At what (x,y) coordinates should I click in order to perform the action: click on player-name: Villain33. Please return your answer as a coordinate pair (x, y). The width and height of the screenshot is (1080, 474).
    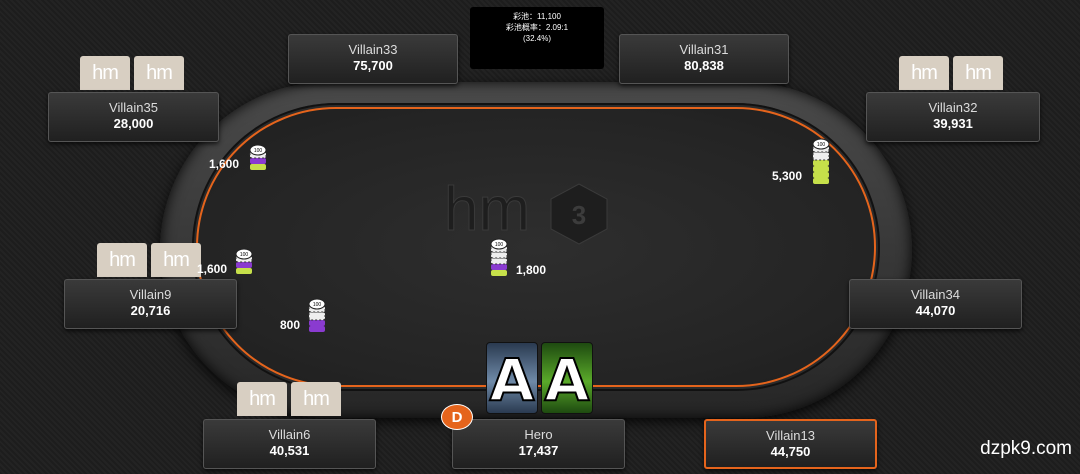
    Looking at the image, I should click on (373, 49).